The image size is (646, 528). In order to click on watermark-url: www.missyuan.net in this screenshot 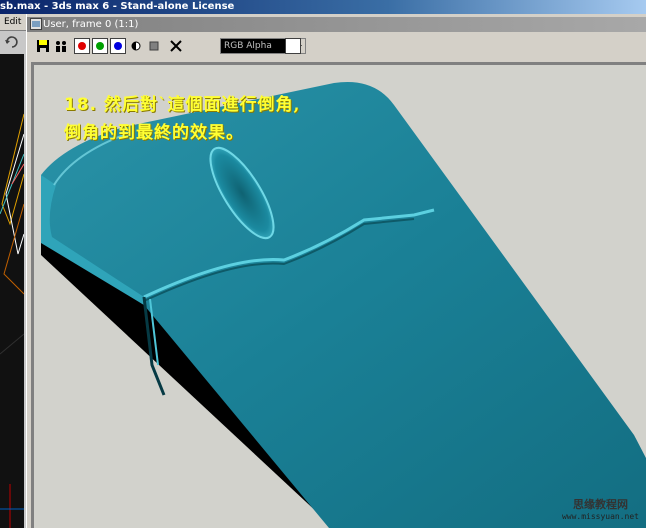, I will do `click(600, 516)`.